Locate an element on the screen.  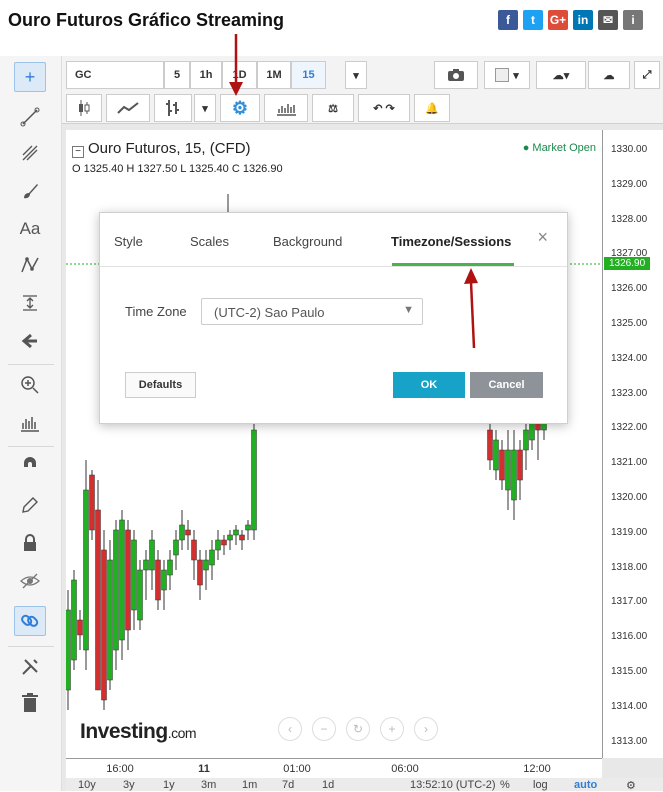
arrow-head-tab is located at coordinates (471, 276).